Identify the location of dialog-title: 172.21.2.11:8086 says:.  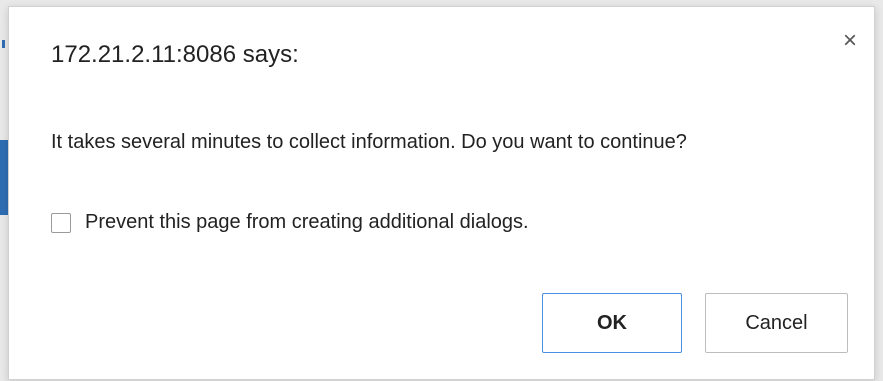
(175, 54).